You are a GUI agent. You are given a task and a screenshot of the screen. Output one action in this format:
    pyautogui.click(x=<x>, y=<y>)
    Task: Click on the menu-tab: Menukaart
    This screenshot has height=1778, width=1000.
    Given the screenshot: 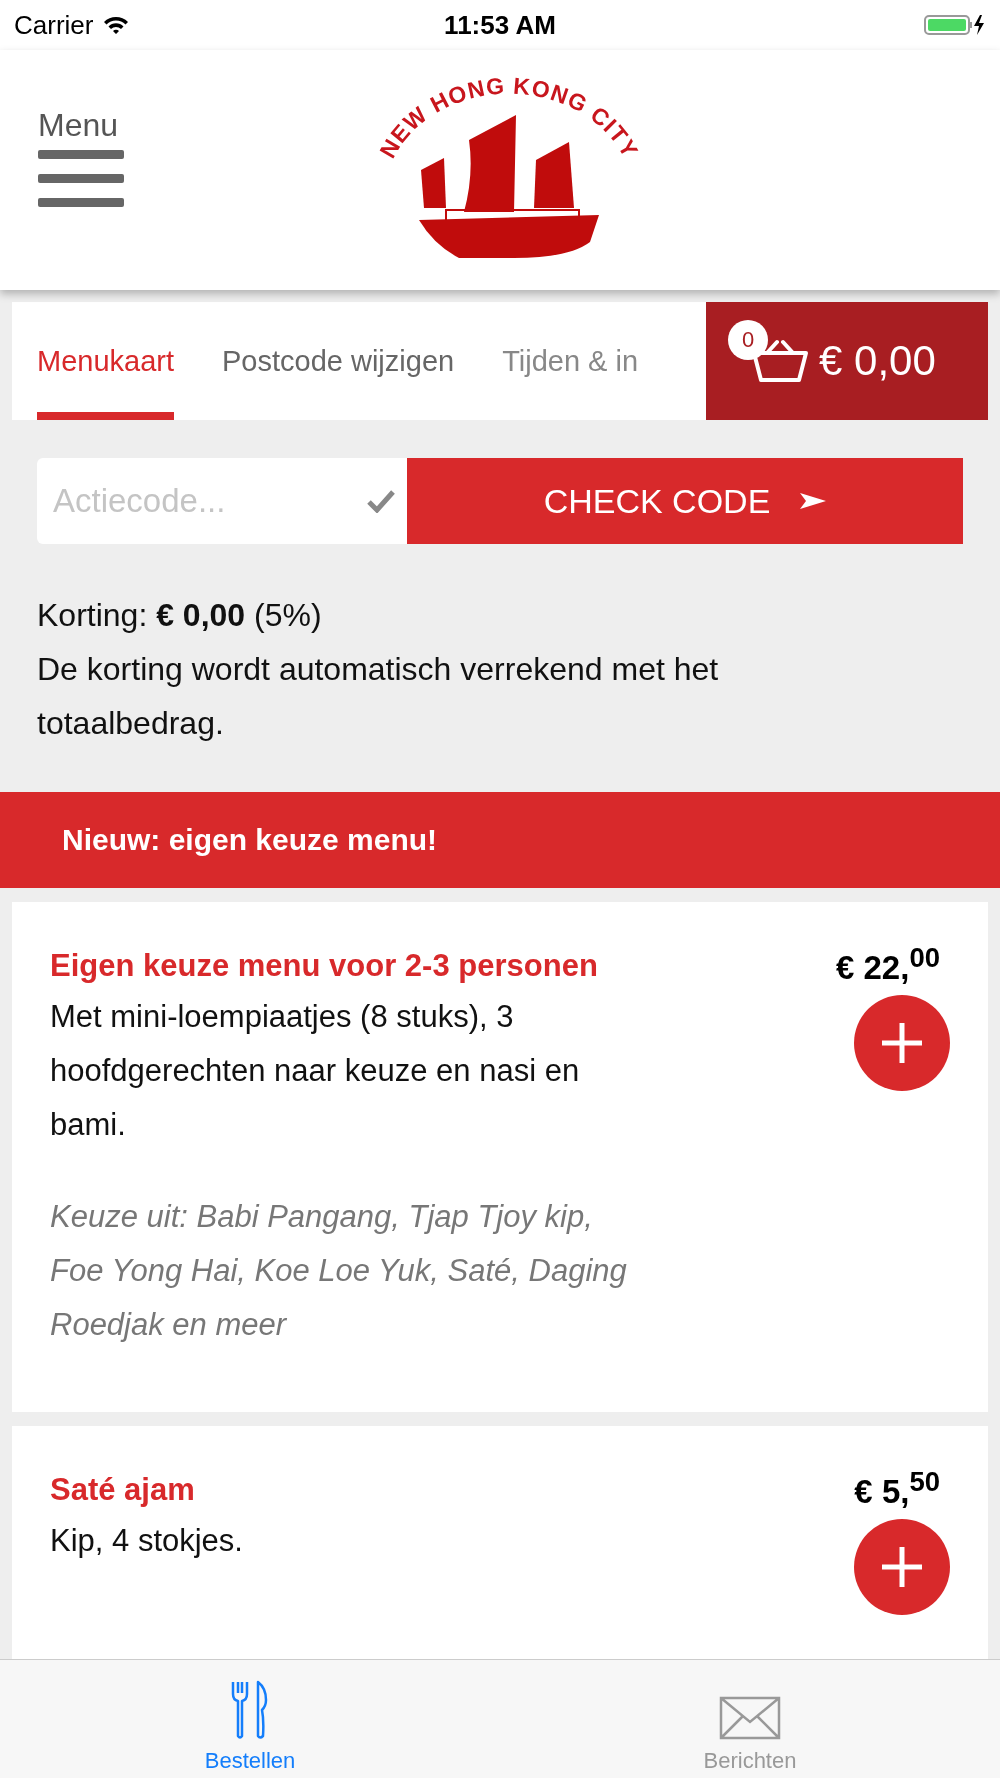 What is the action you would take?
    pyautogui.click(x=105, y=361)
    